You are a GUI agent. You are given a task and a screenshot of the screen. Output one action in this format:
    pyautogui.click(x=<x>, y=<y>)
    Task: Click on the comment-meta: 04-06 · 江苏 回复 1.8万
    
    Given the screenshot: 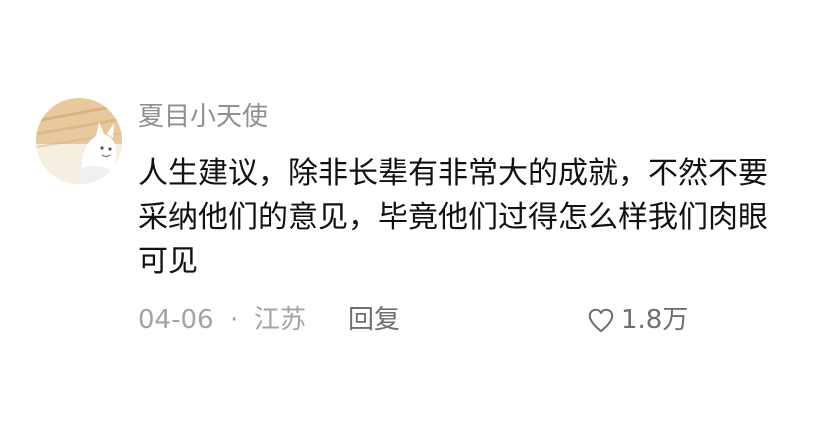 What is the action you would take?
    pyautogui.click(x=463, y=320)
    